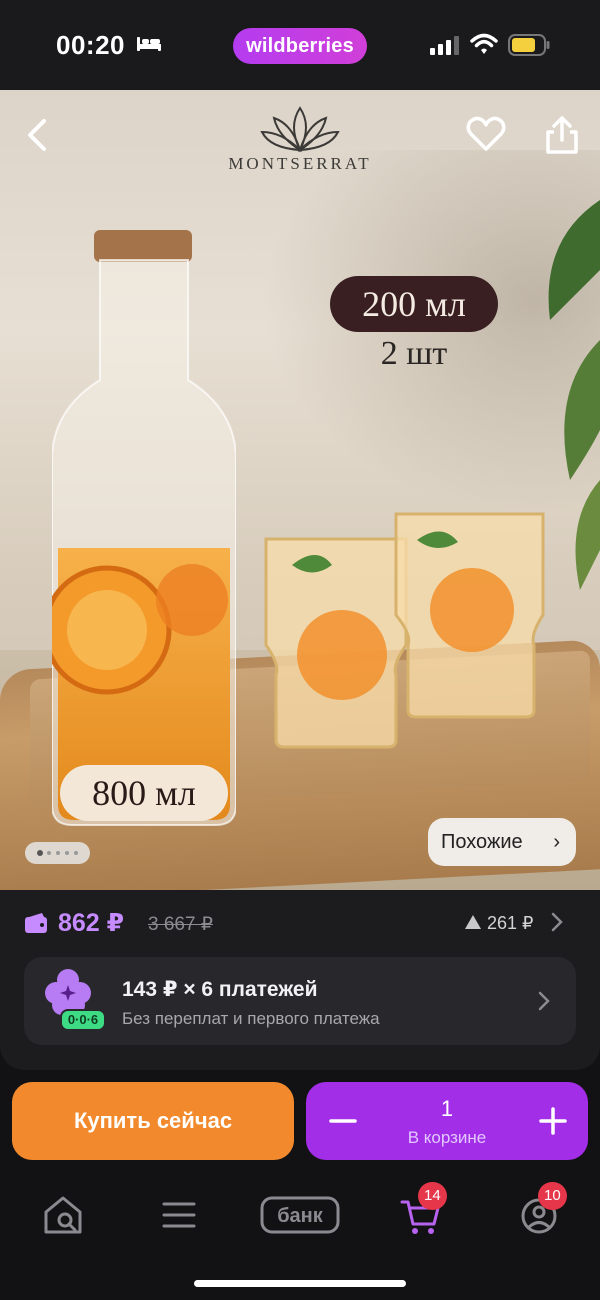 Image resolution: width=600 pixels, height=1300 pixels. What do you see at coordinates (529, 45) in the screenshot?
I see `battery-icon` at bounding box center [529, 45].